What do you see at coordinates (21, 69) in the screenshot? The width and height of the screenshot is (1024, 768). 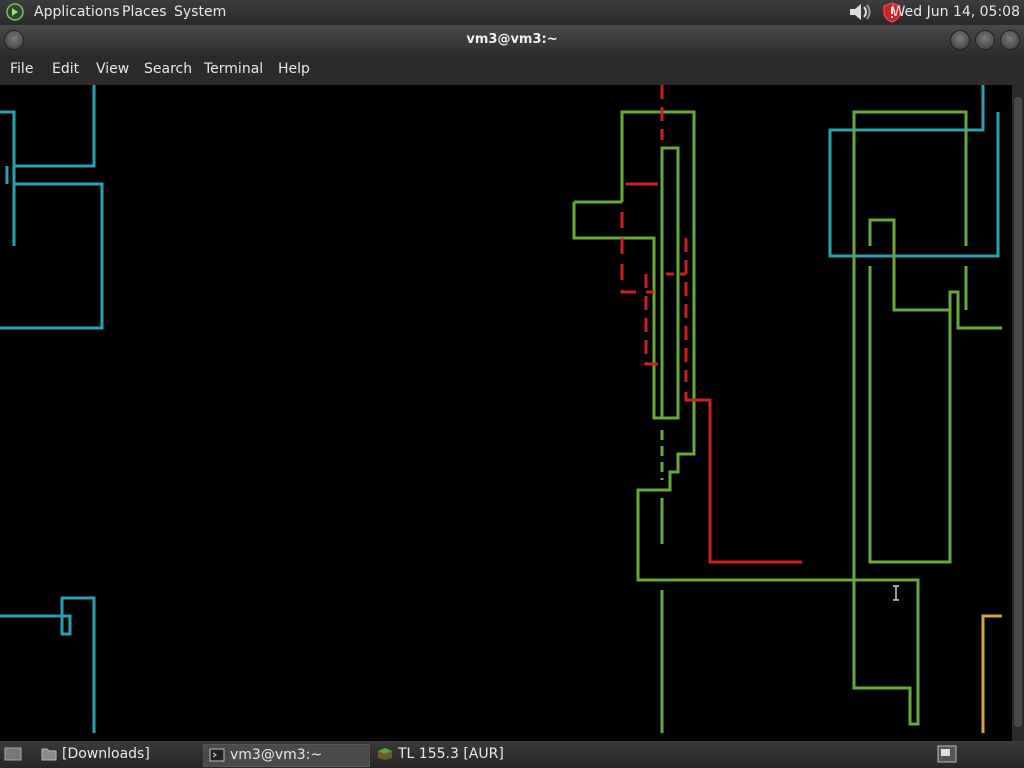 I see `menu-file: File` at bounding box center [21, 69].